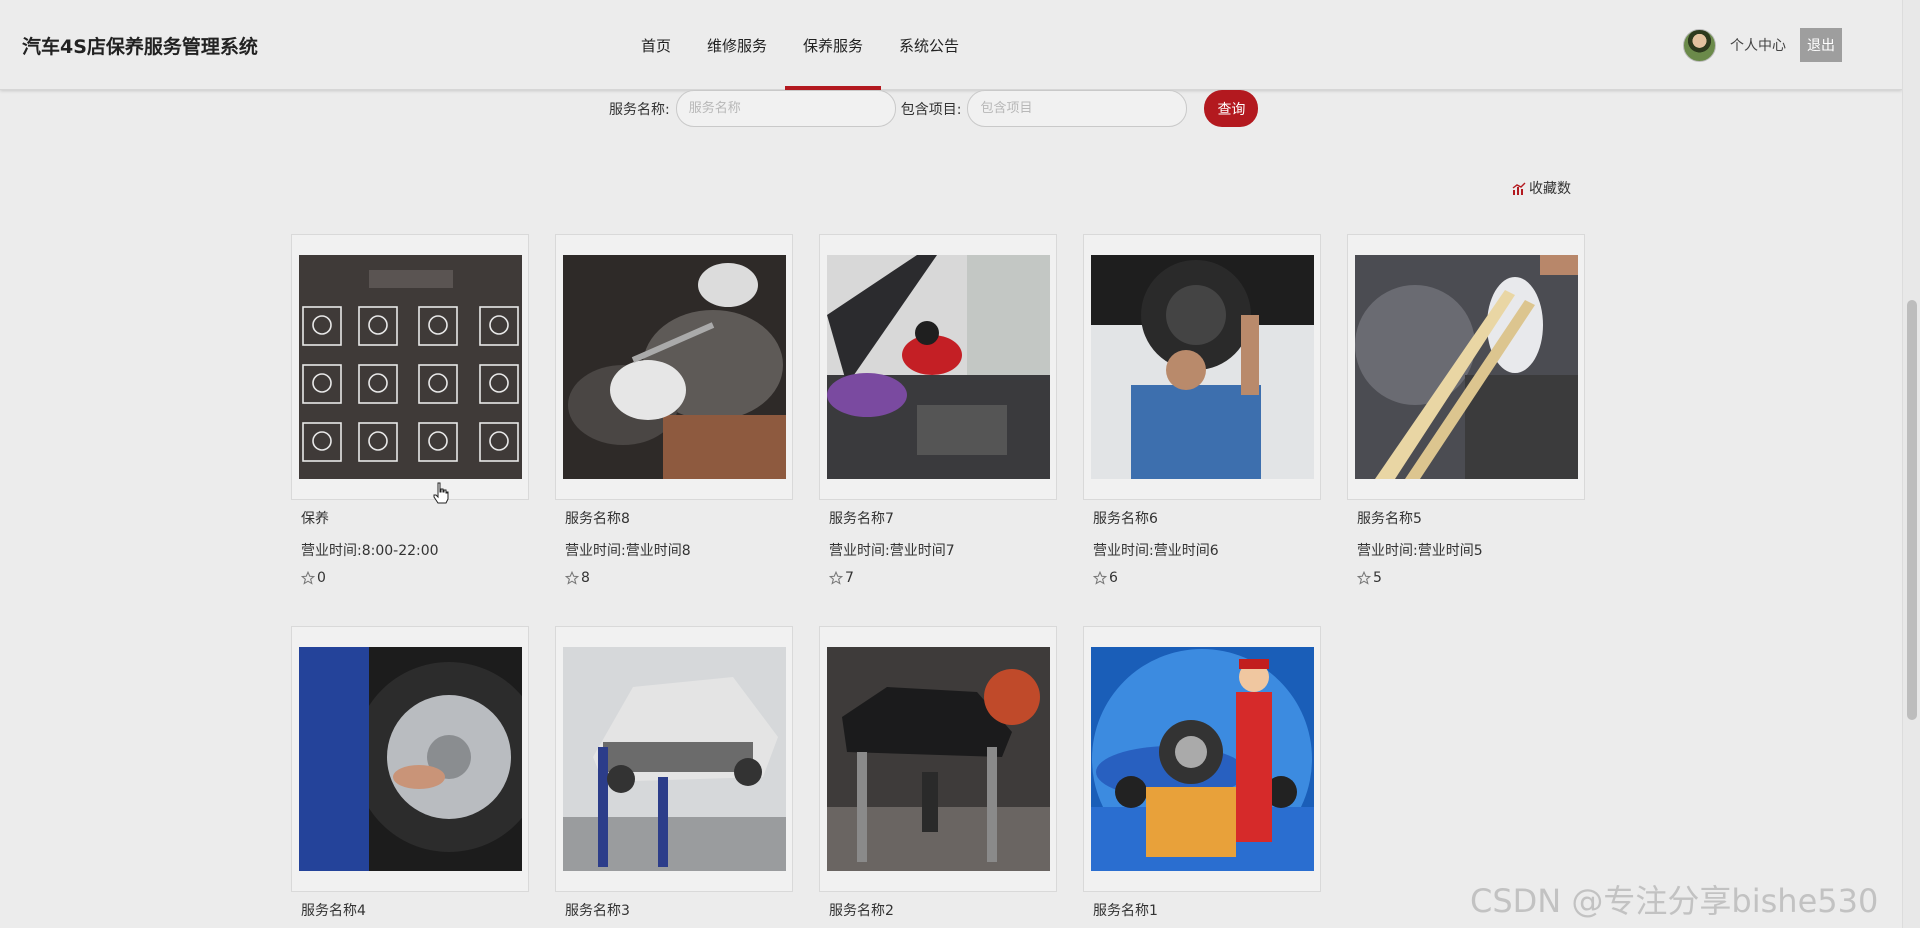 Image resolution: width=1920 pixels, height=928 pixels. I want to click on service-name: 服务名称8, so click(597, 519).